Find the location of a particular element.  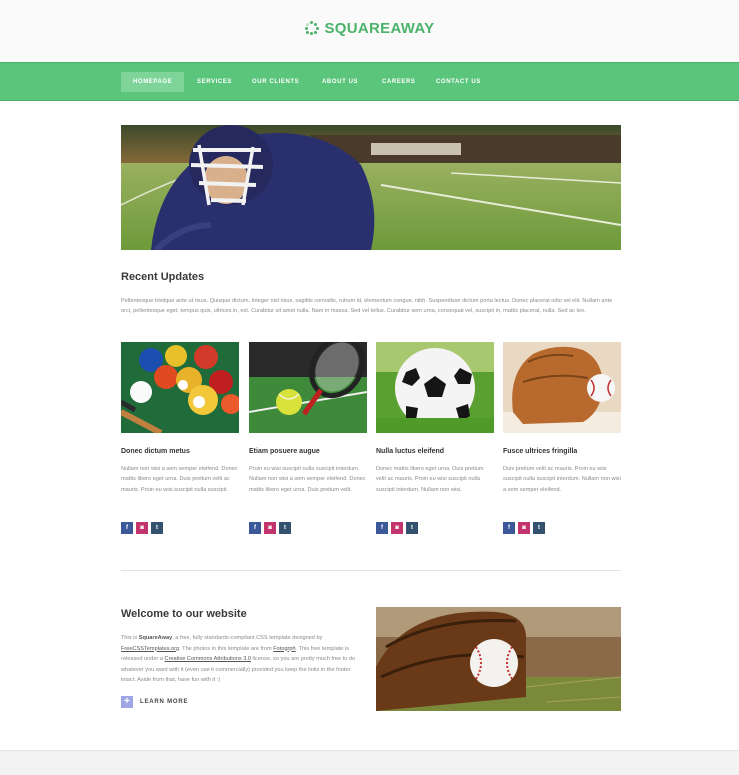

hero-image is located at coordinates (371, 187).